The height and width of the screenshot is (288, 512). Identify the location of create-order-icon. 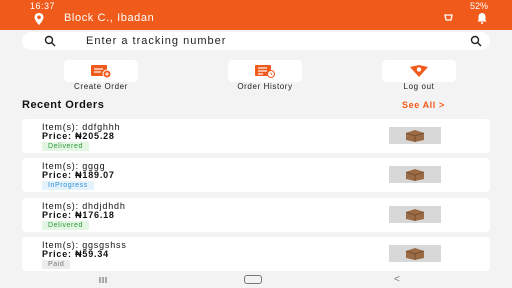
(101, 72).